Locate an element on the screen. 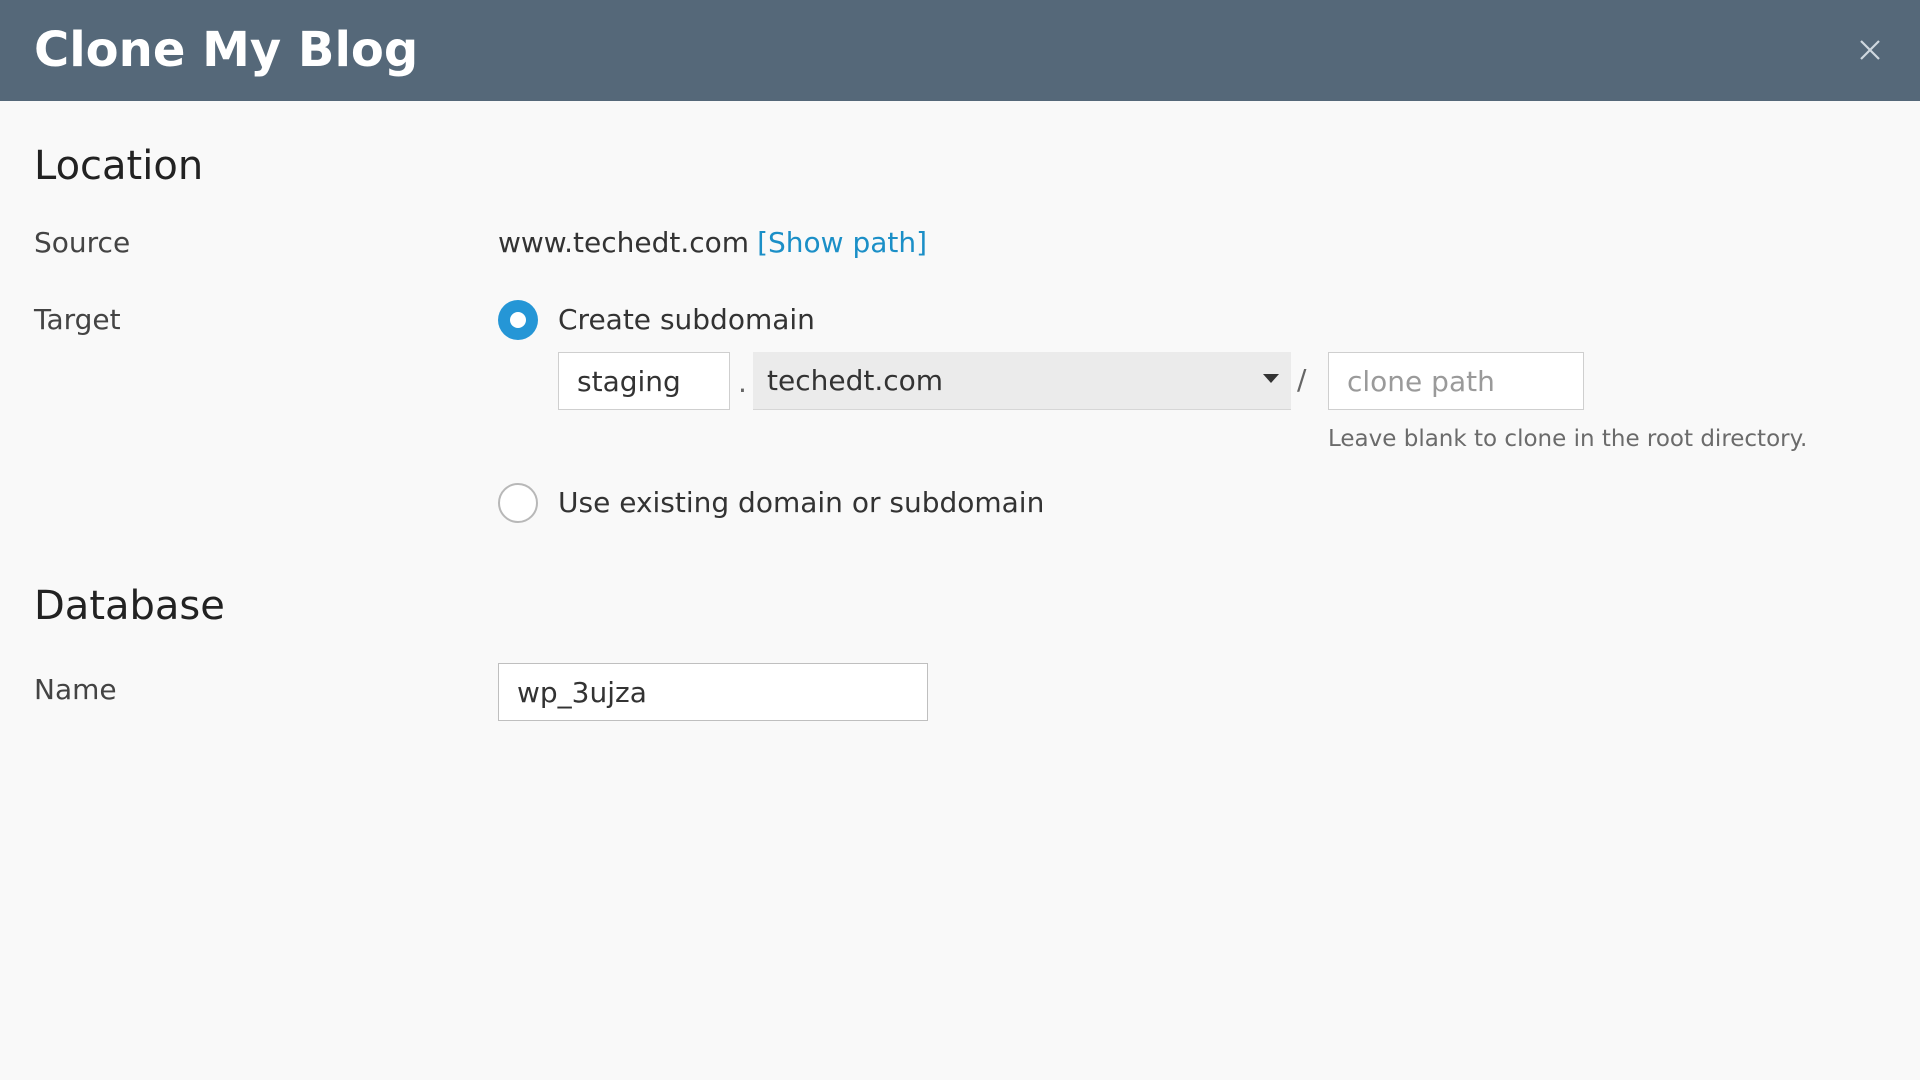 This screenshot has width=1920, height=1080. create-subdomain-option: Create subdomain is located at coordinates (656, 320).